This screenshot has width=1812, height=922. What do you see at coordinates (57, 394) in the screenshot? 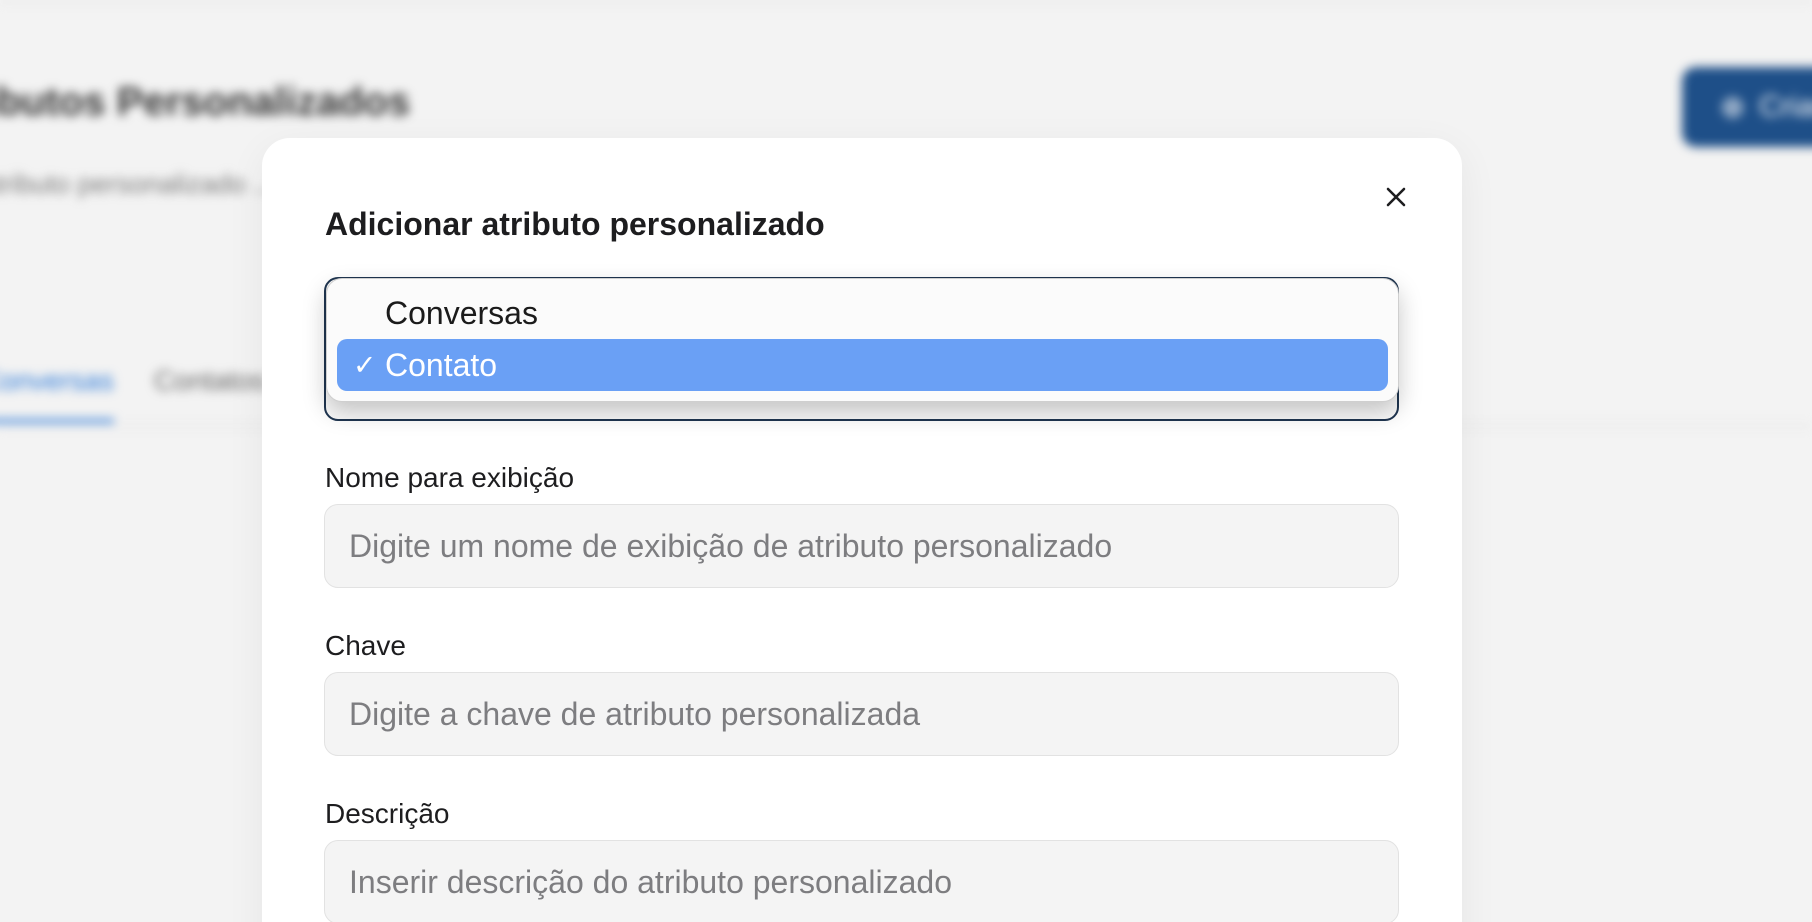
I see `tab-conversas: Conversas` at bounding box center [57, 394].